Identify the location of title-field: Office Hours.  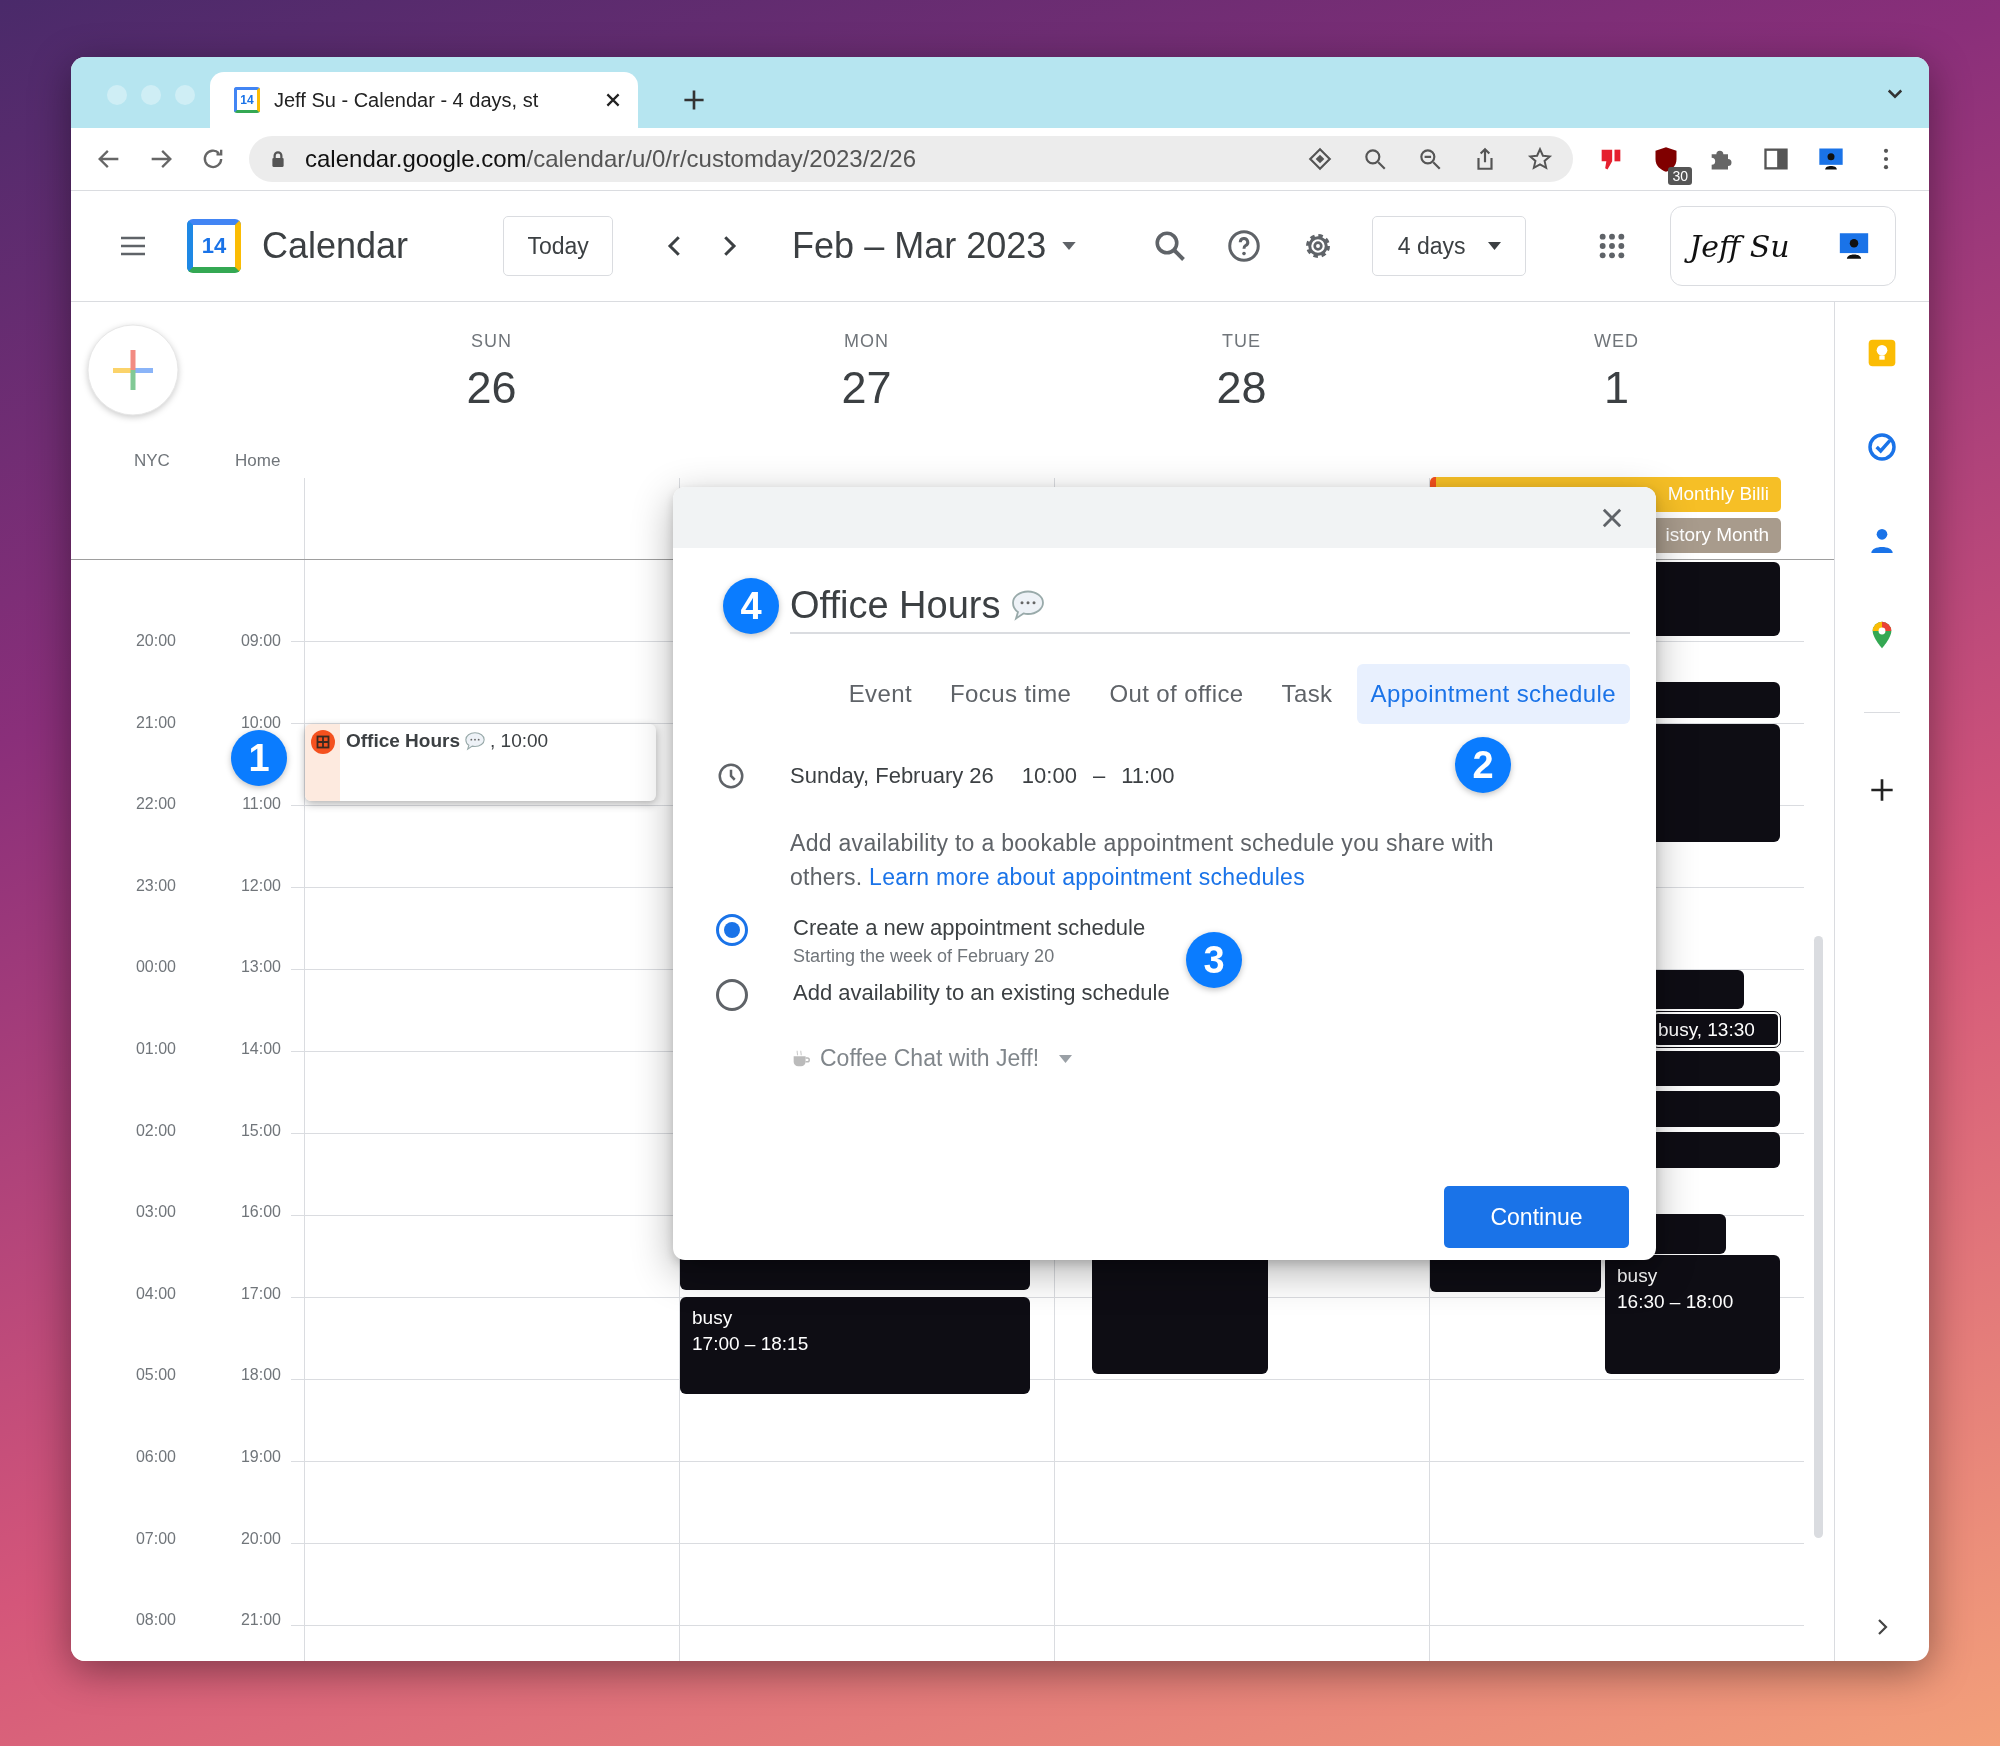
(1210, 606).